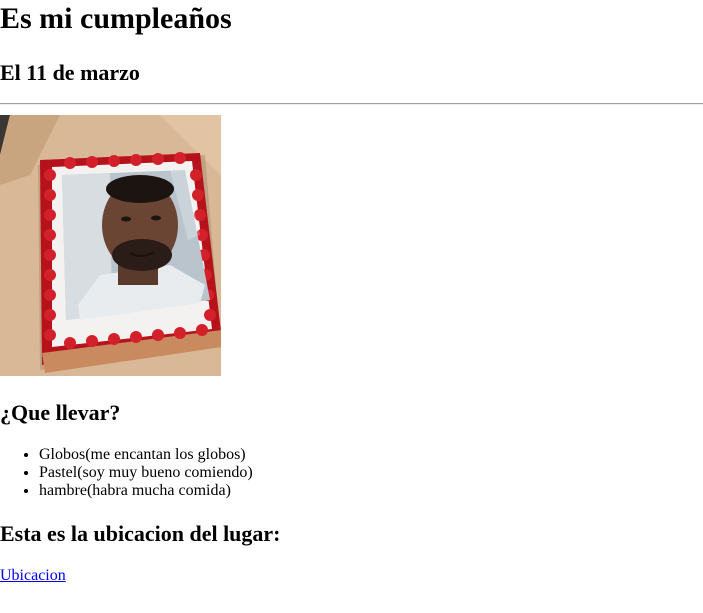 This screenshot has width=703, height=613. I want to click on list-item: Globos(me encantan los globos), so click(146, 455).